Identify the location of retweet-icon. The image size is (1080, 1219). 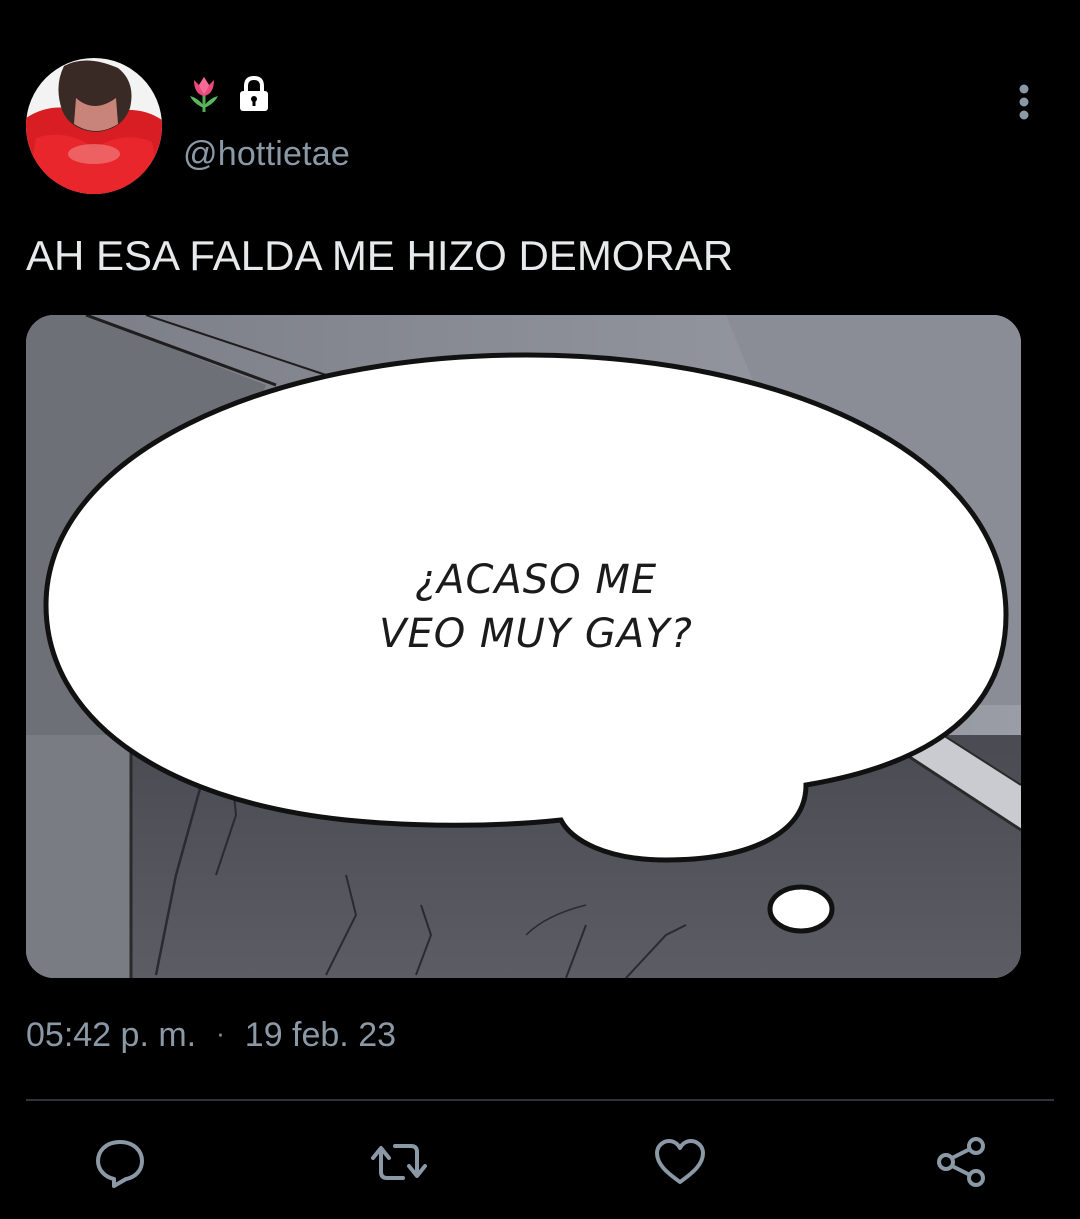
(399, 1162).